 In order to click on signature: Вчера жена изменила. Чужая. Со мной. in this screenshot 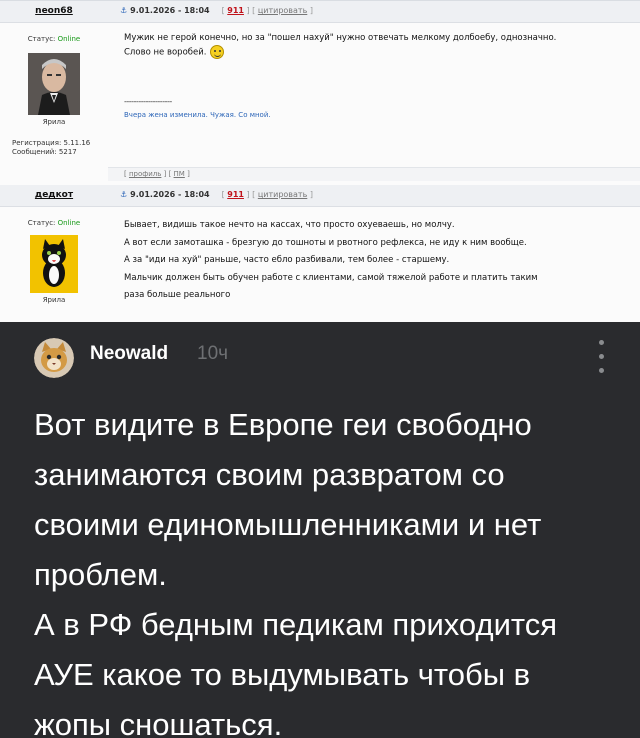, I will do `click(197, 115)`.